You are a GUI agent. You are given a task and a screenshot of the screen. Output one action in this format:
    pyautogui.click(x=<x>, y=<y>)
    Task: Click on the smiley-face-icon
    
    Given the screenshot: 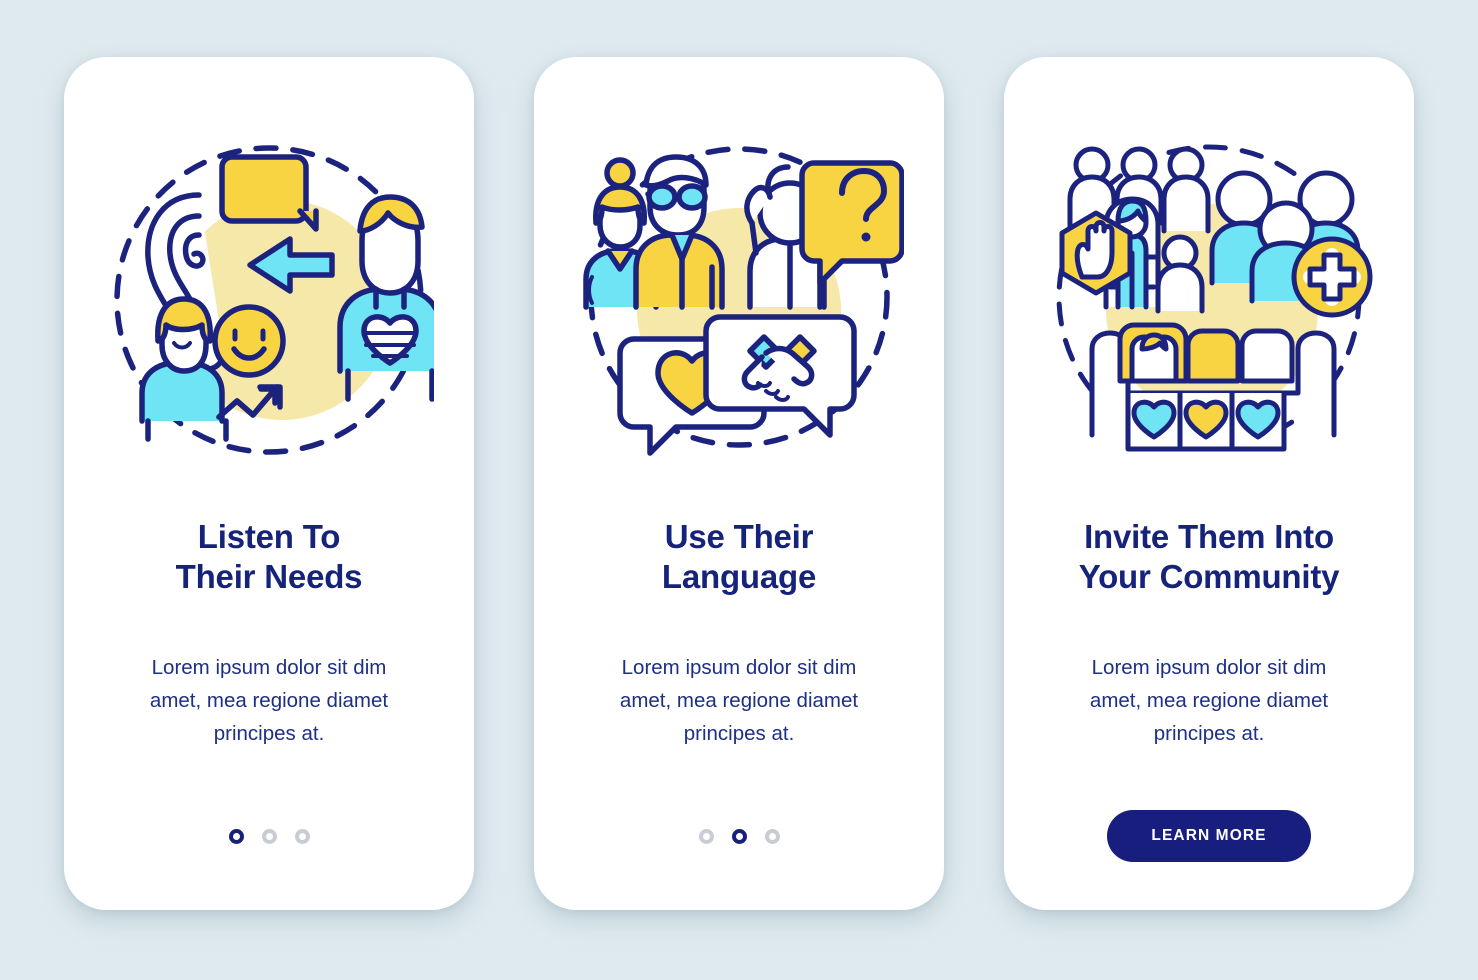 What is the action you would take?
    pyautogui.click(x=249, y=341)
    